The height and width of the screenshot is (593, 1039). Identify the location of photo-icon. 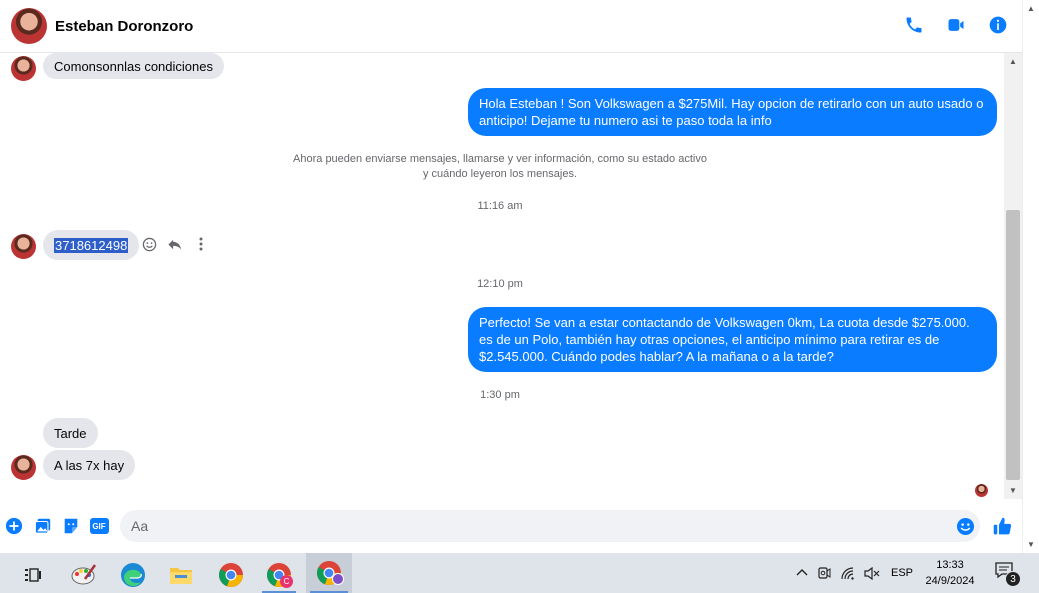
(43, 526).